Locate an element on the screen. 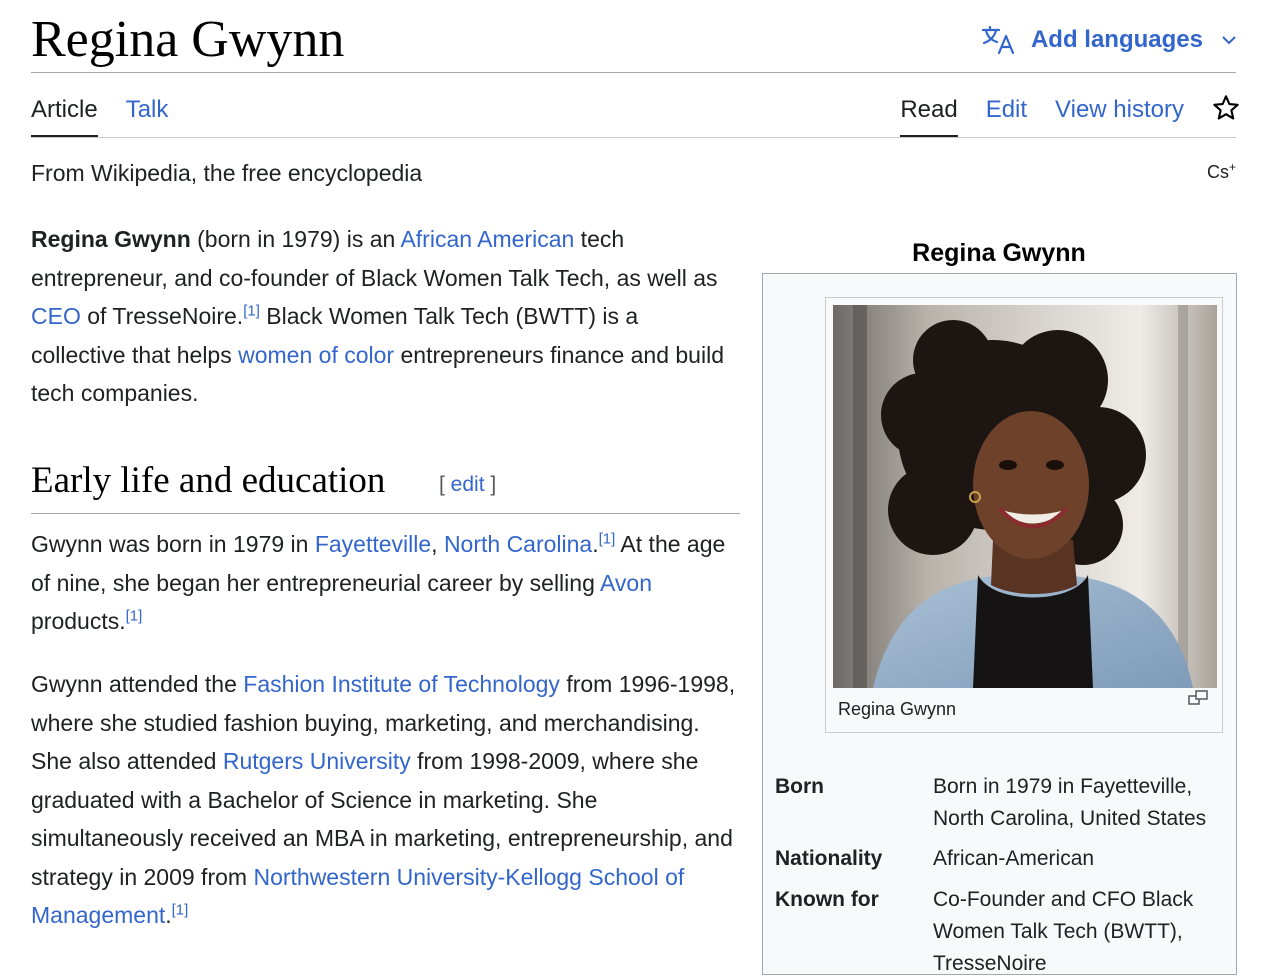  portrait-photo is located at coordinates (1025, 496).